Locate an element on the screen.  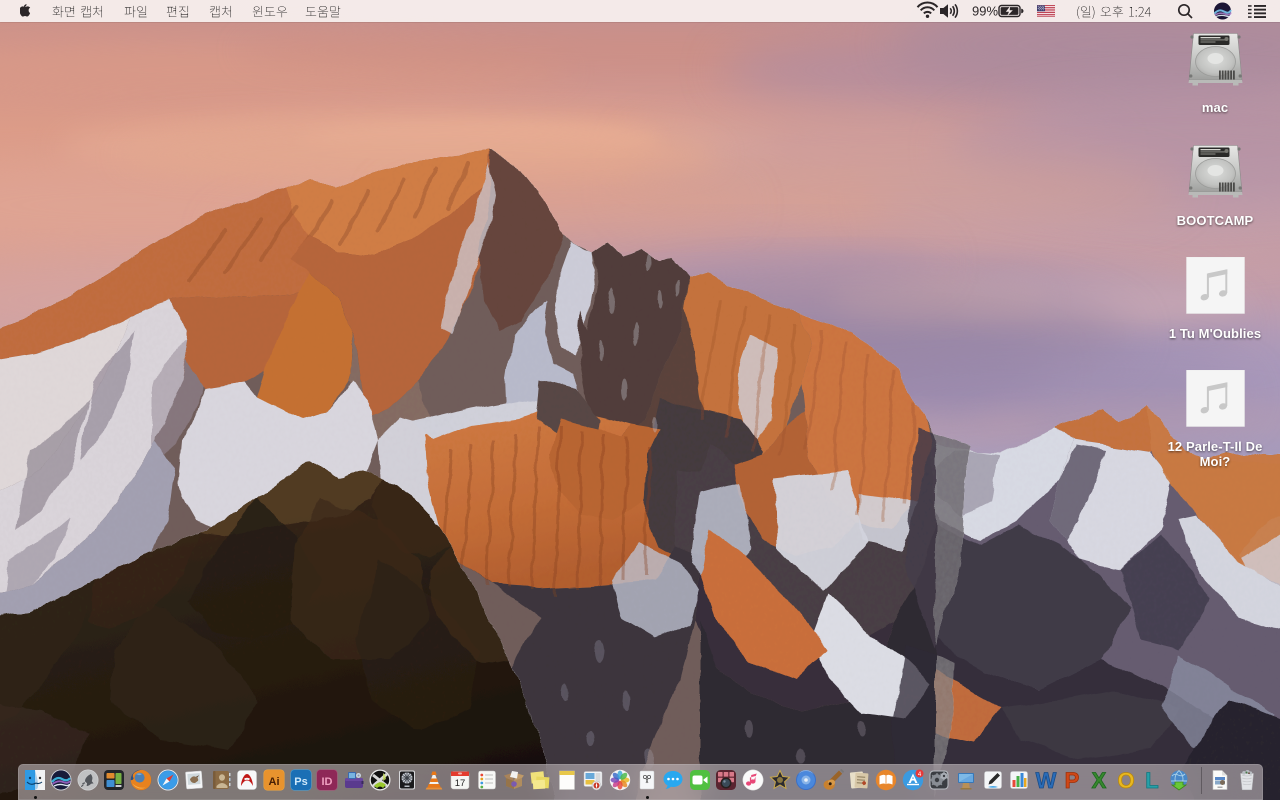
svg-text: Ps is located at coordinates (300, 782).